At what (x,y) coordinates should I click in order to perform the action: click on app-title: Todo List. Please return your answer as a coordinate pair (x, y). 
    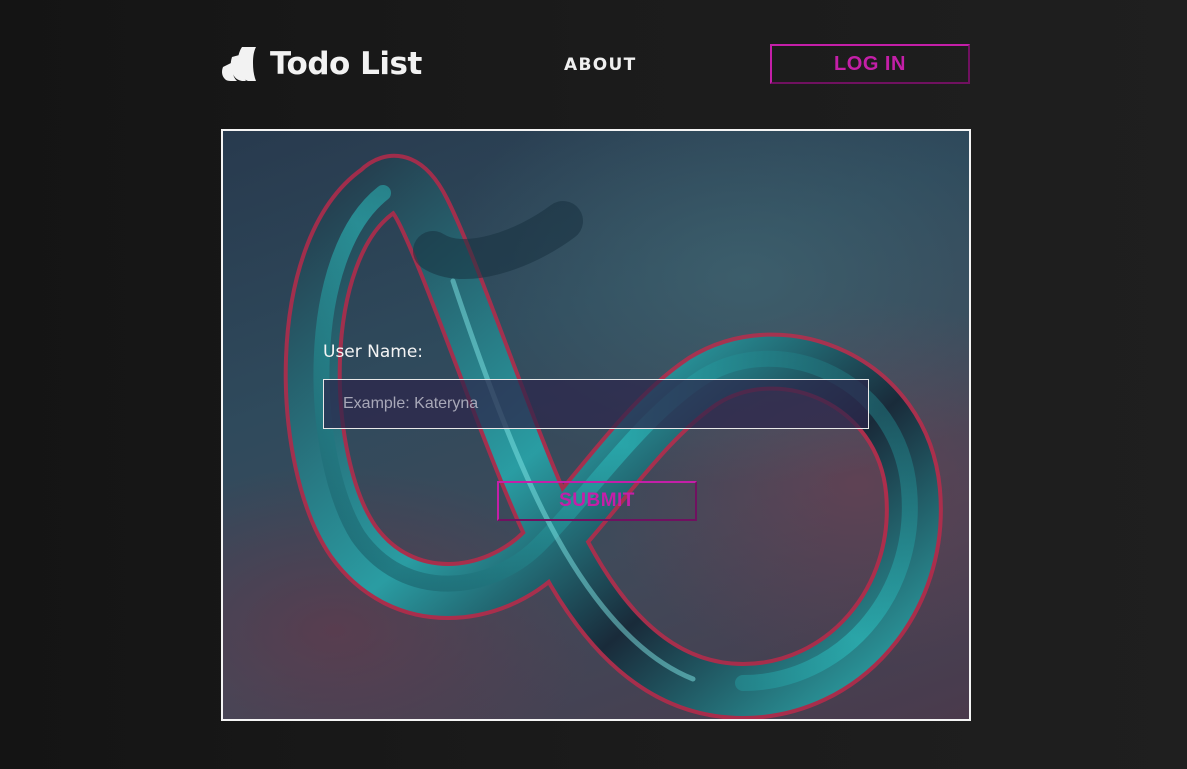
    Looking at the image, I should click on (346, 64).